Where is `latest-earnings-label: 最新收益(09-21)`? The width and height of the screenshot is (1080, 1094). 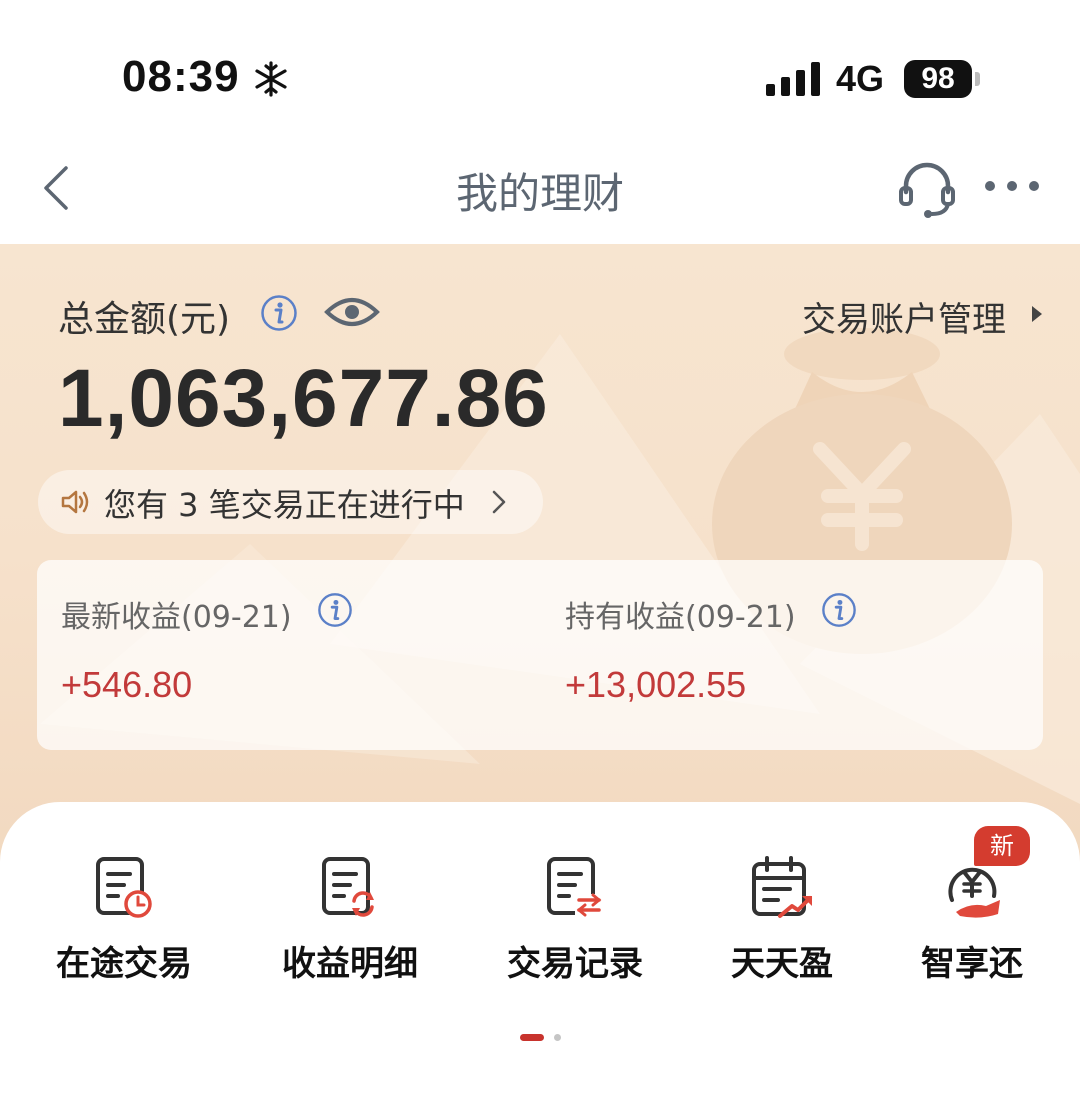 latest-earnings-label: 最新收益(09-21) is located at coordinates (176, 617).